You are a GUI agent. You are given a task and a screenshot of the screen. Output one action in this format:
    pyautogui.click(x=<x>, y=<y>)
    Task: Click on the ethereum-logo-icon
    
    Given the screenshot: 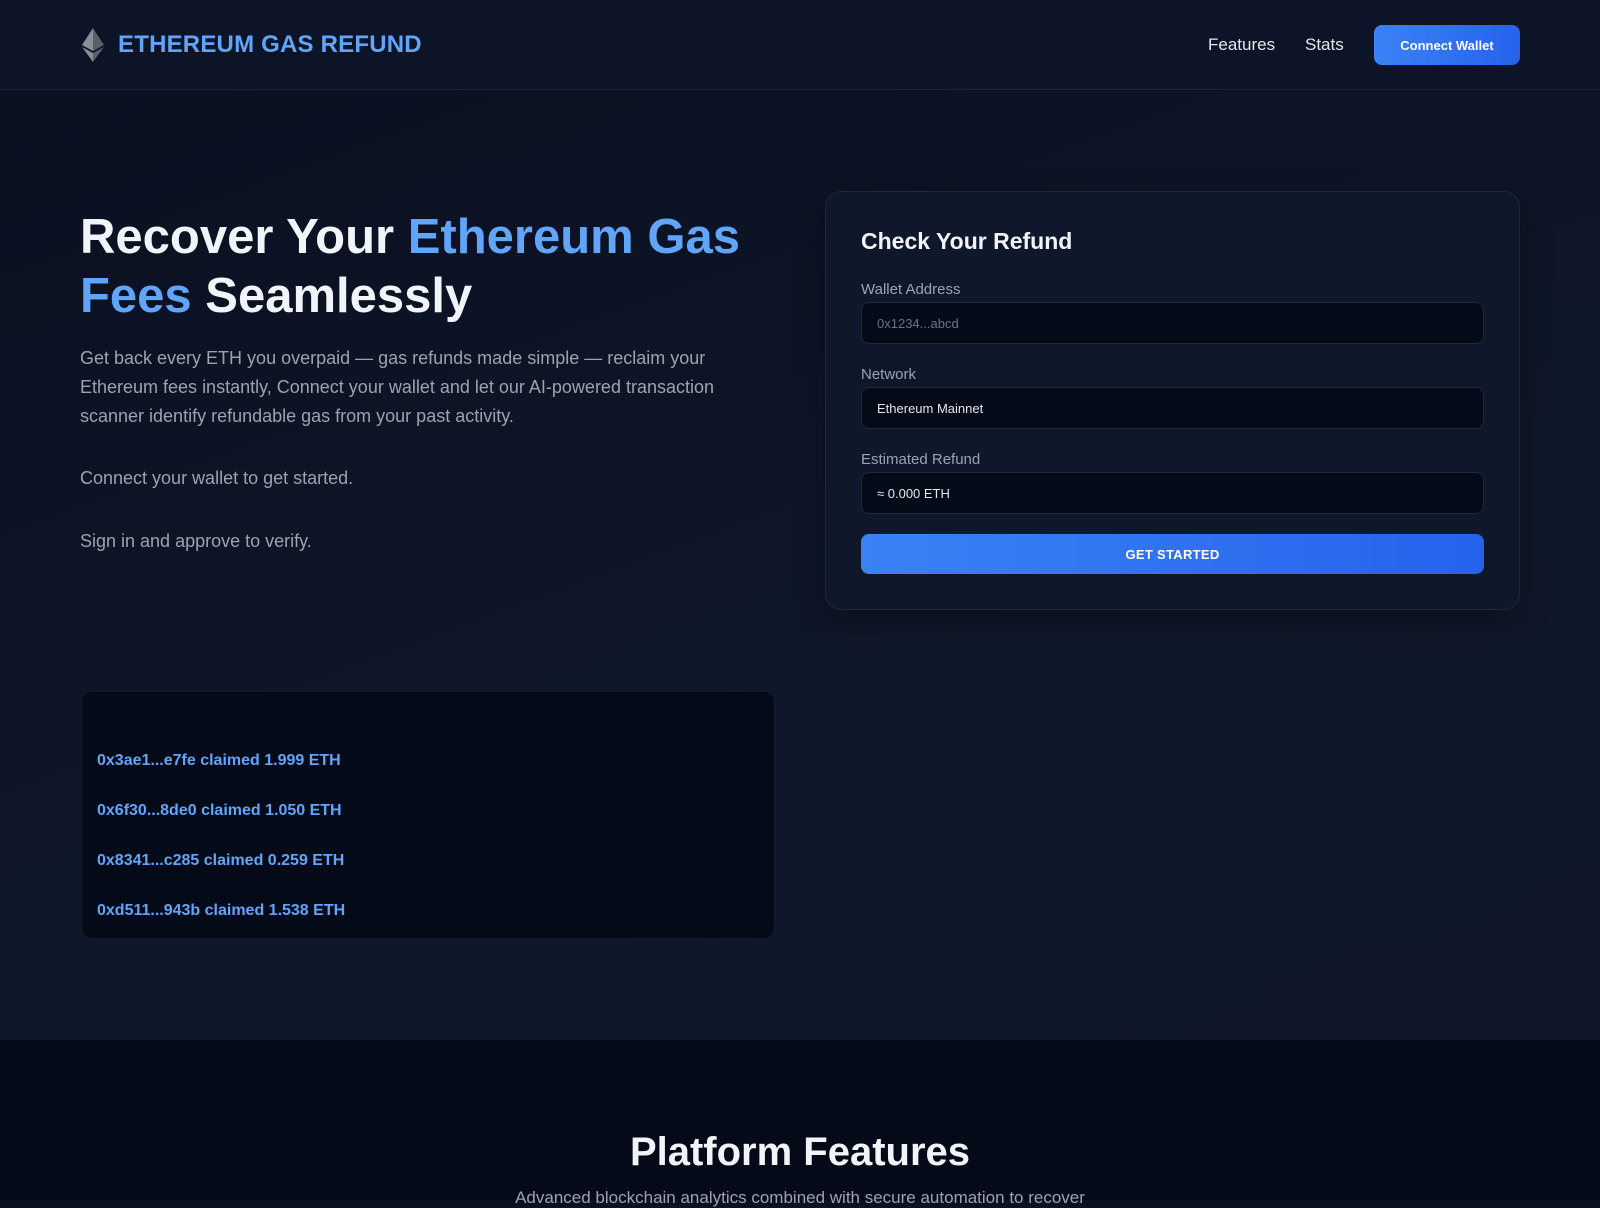 What is the action you would take?
    pyautogui.click(x=93, y=45)
    